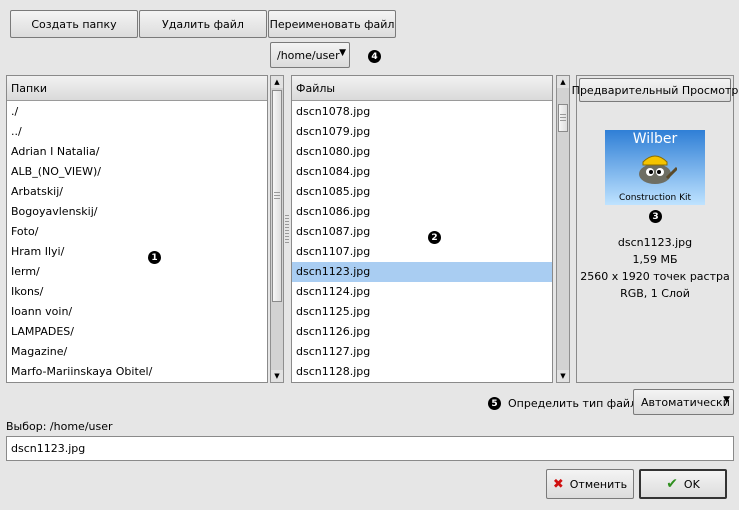 This screenshot has width=739, height=510. I want to click on selection-label: Выбор: /home/user, so click(59, 426).